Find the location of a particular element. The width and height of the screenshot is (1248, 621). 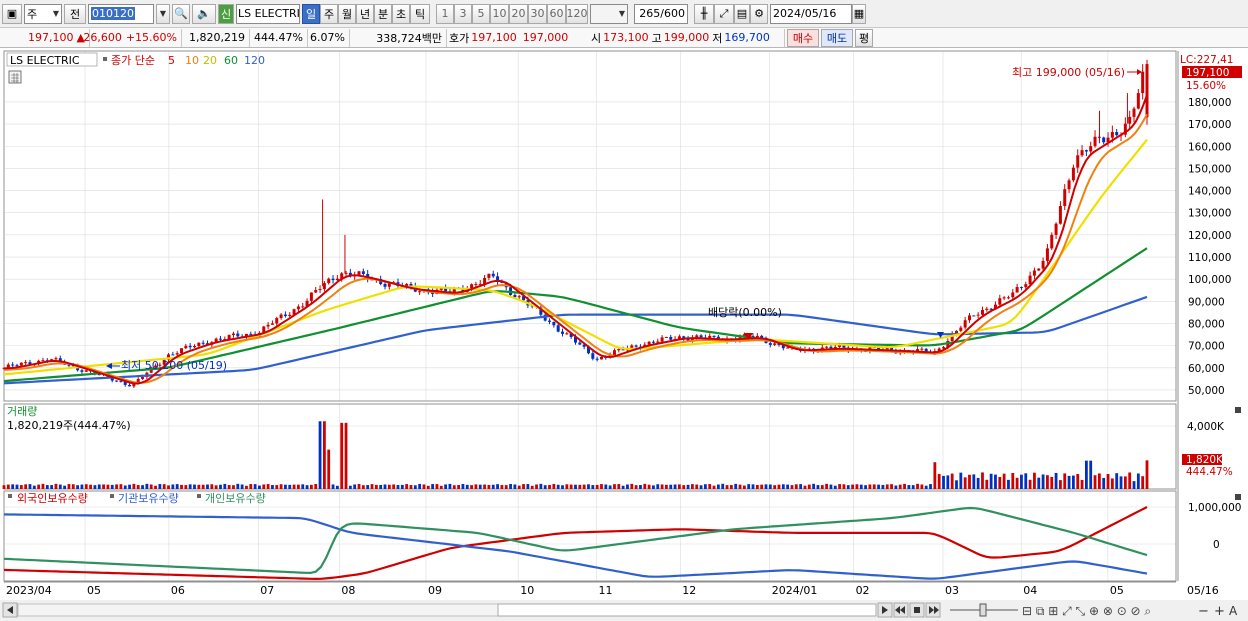

layout-icons: ⊟ ⧉ ⊞ ⤢ ⤡ ⊕ ⊗ ⊙ ⊘ ⌕ is located at coordinates (1086, 611).